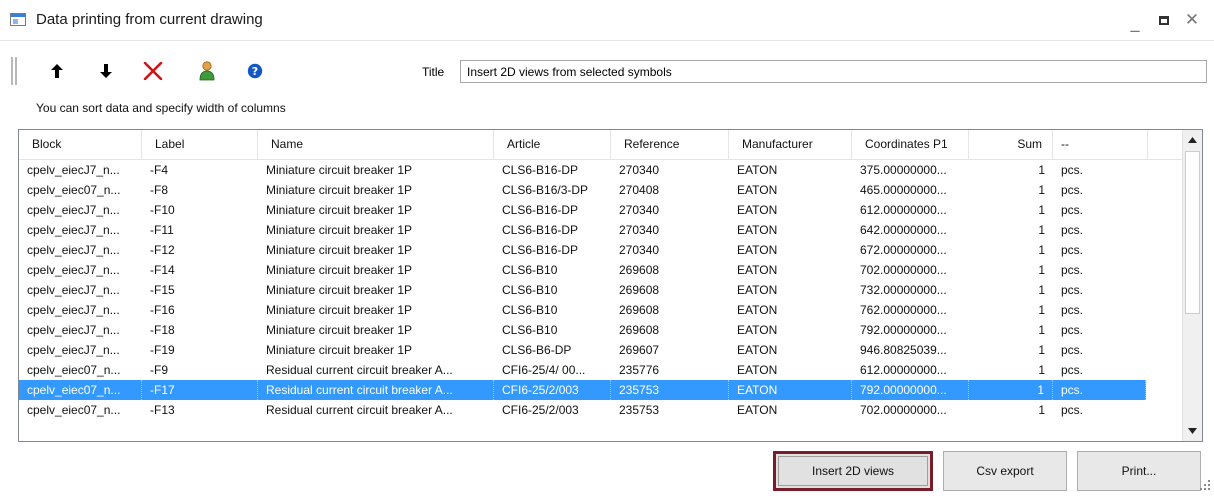 This screenshot has width=1214, height=499. Describe the element at coordinates (162, 310) in the screenshot. I see `cell-label: -F16` at that location.